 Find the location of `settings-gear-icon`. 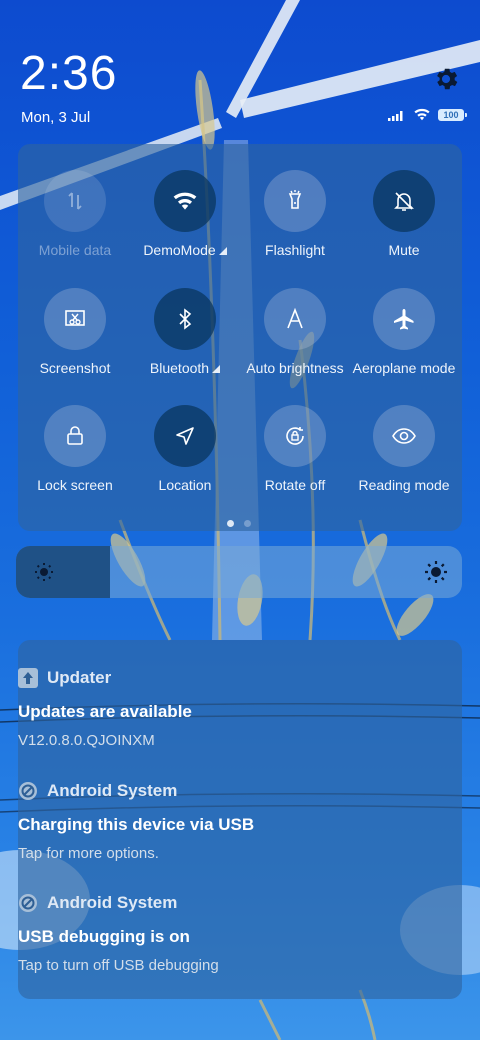

settings-gear-icon is located at coordinates (446, 79).